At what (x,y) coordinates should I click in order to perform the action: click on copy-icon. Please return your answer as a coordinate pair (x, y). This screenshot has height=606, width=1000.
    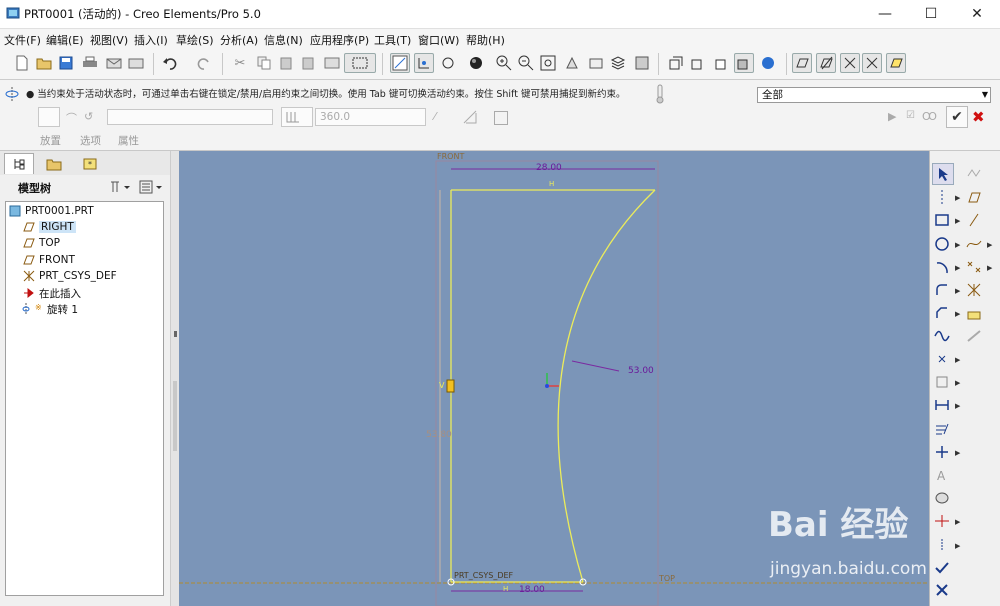
    Looking at the image, I should click on (264, 63).